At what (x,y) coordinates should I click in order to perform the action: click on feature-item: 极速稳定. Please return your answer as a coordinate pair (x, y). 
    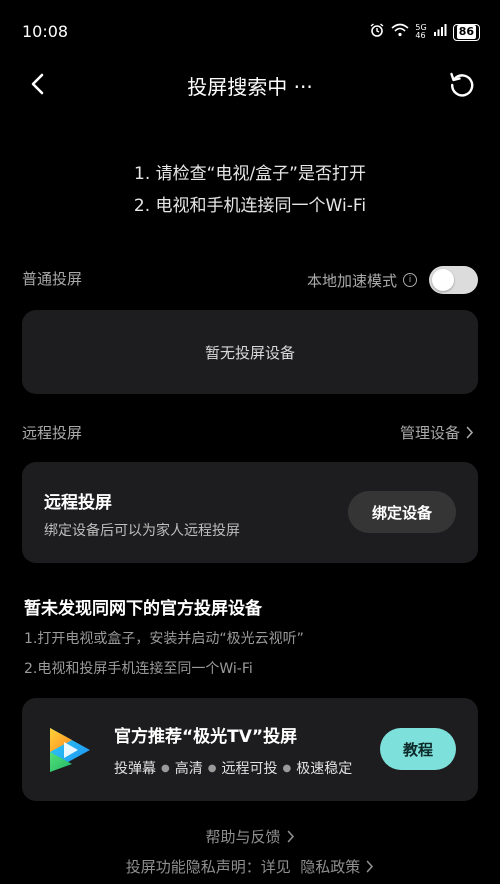
    Looking at the image, I should click on (324, 769).